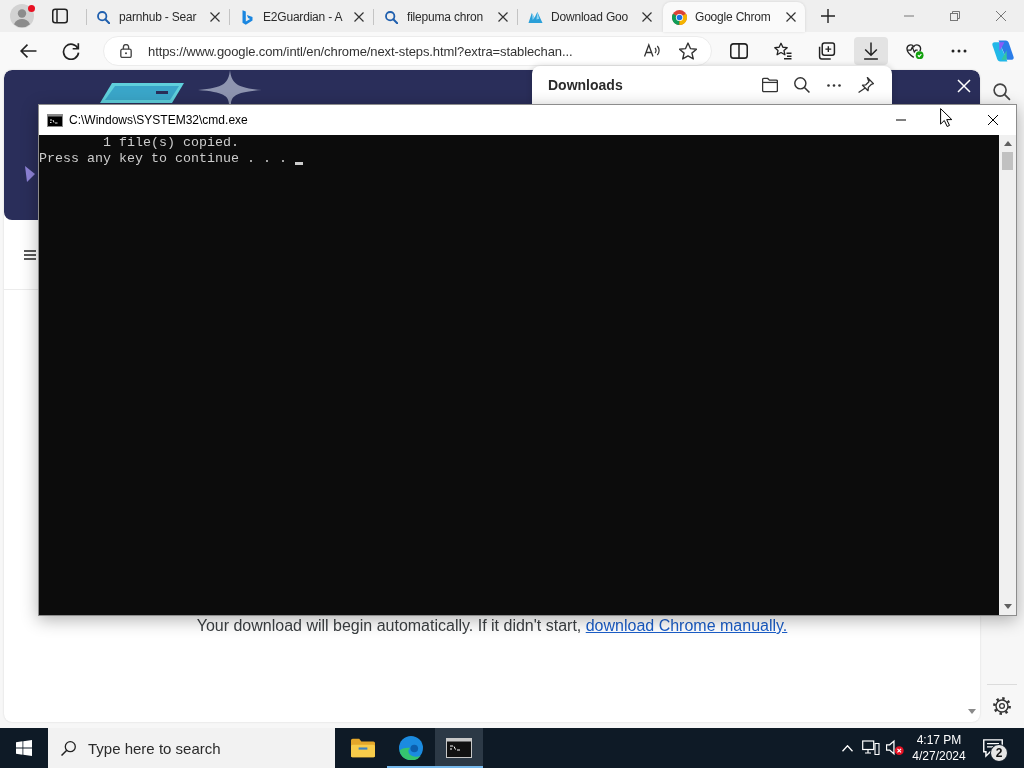 The width and height of the screenshot is (1024, 768). What do you see at coordinates (31, 8) in the screenshot?
I see `notification-dot-icon` at bounding box center [31, 8].